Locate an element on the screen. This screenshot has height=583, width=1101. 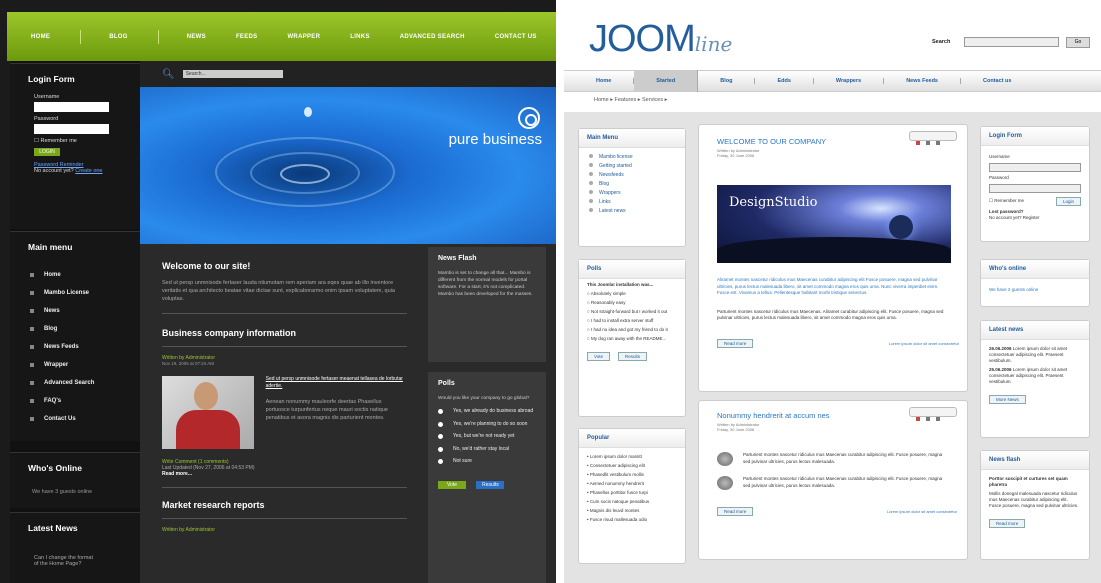
nav-wrapper: WRAPPER is located at coordinates (303, 37).